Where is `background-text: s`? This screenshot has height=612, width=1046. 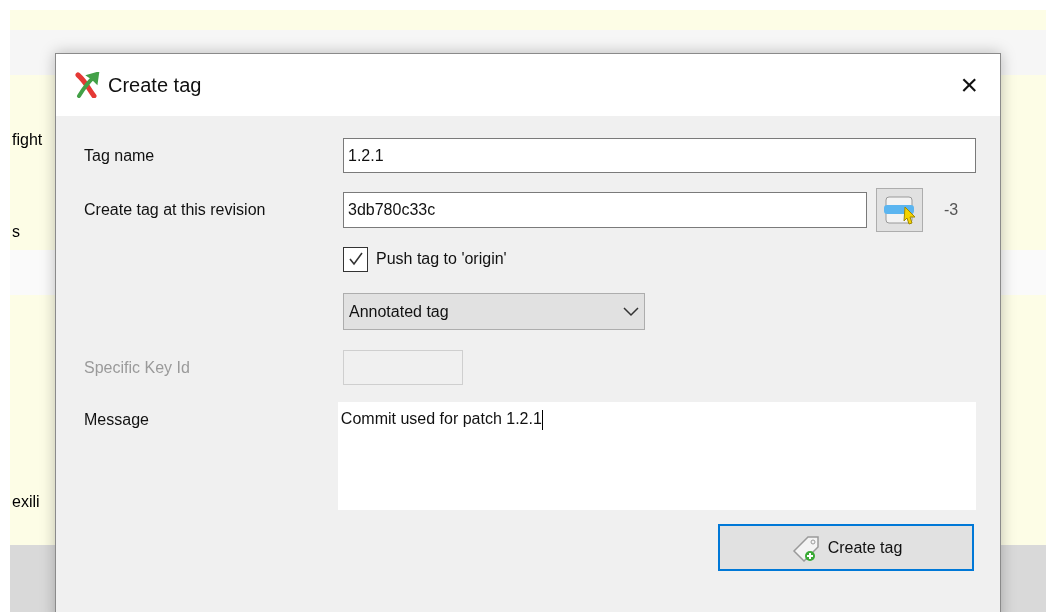
background-text: s is located at coordinates (16, 232).